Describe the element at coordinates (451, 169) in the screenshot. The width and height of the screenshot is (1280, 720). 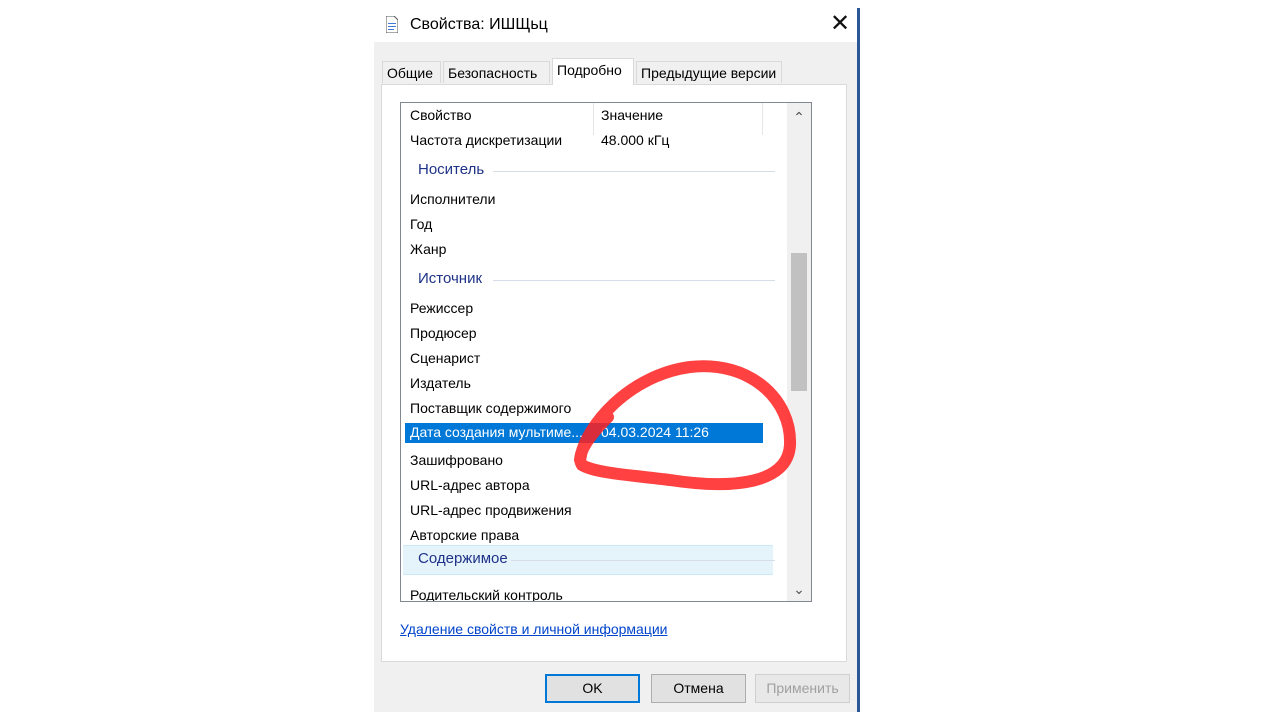
I see `group-header-media: Носитель` at that location.